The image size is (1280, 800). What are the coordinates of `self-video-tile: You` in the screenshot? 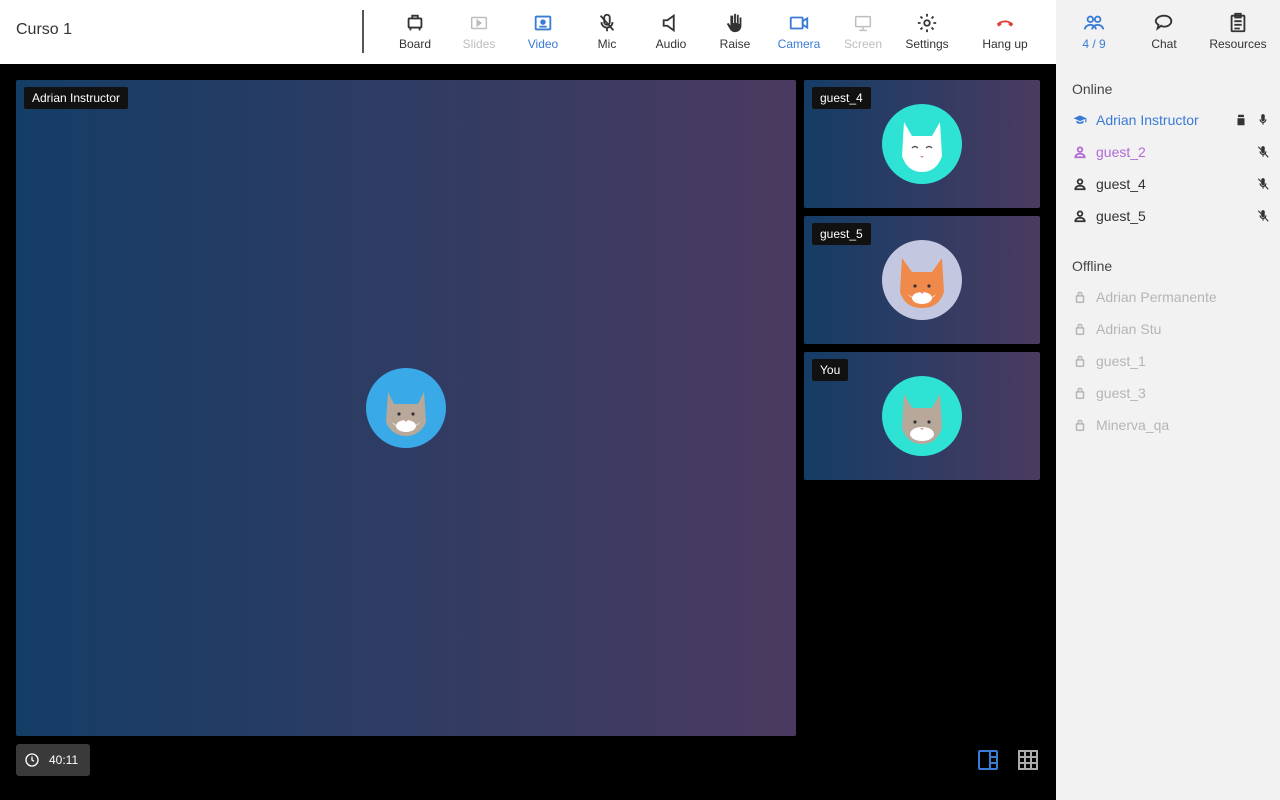 It's located at (922, 416).